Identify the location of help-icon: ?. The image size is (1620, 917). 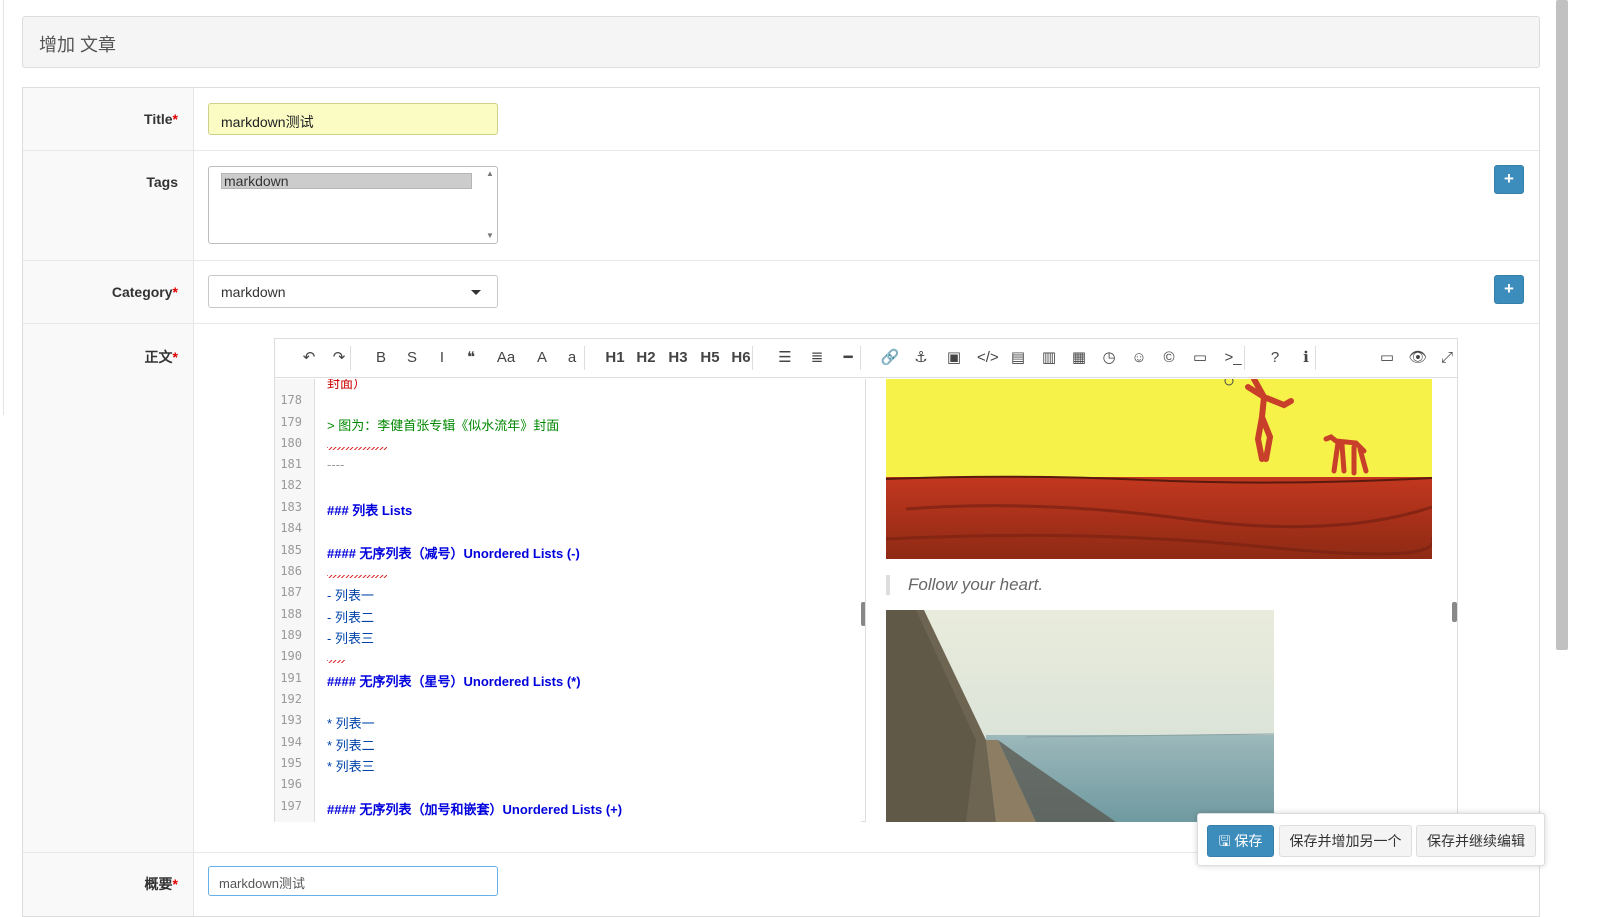
(1275, 358).